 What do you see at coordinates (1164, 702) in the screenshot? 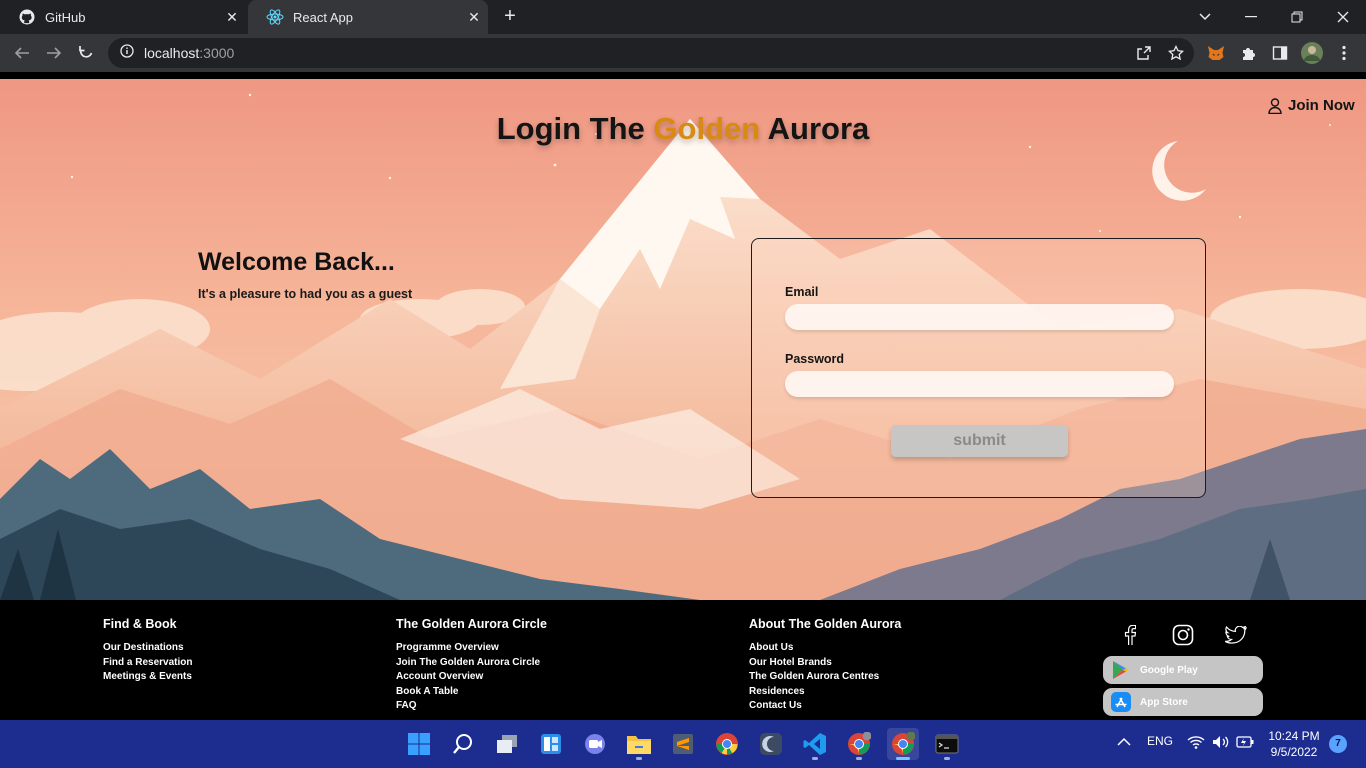
I see `app-store-label: App Store` at bounding box center [1164, 702].